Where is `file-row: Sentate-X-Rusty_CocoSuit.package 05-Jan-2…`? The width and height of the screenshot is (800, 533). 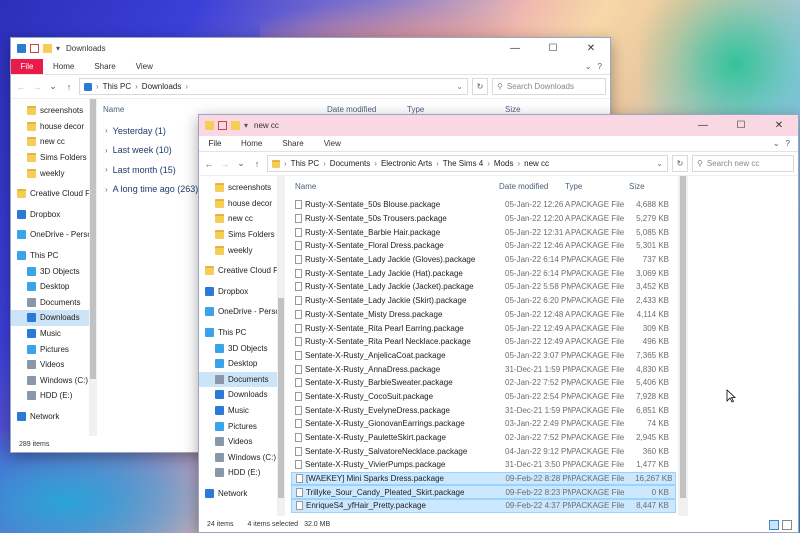
file-row: Sentate-X-Rusty_CocoSuit.package 05-Jan-2… is located at coordinates (483, 397).